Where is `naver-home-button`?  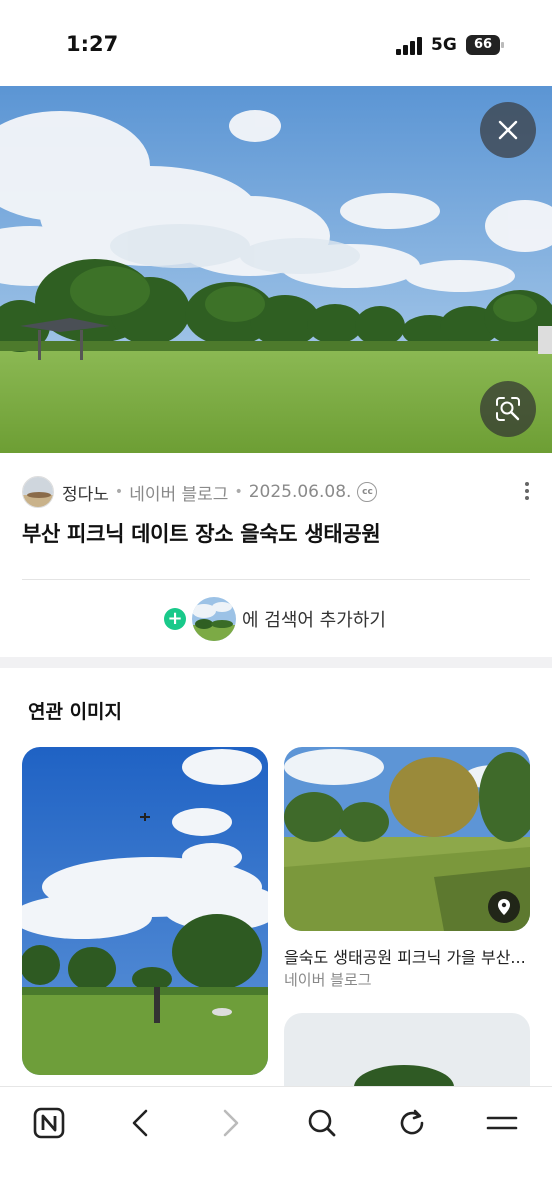
naver-home-button is located at coordinates (49, 1123).